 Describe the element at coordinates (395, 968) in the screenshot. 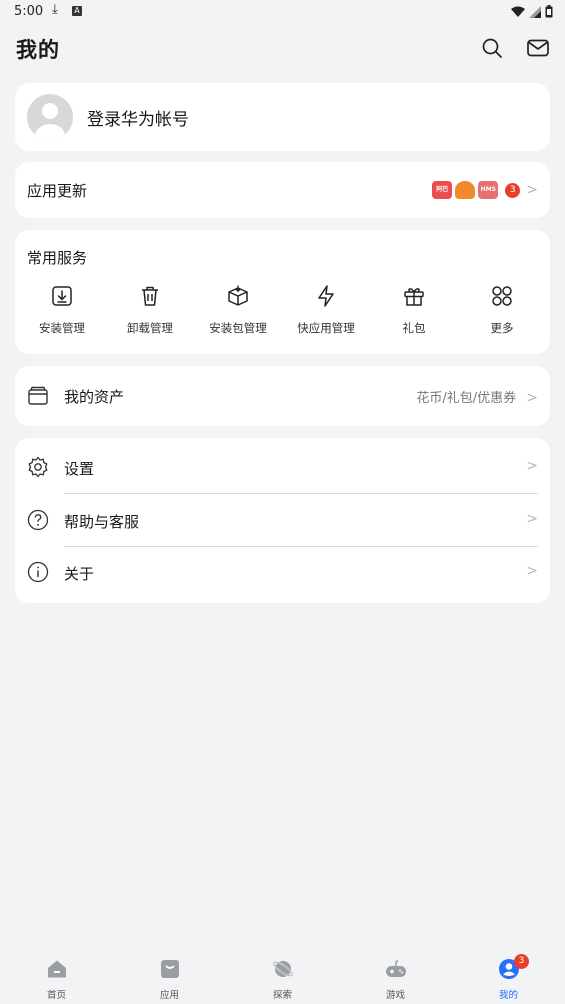

I see `game-icon` at that location.